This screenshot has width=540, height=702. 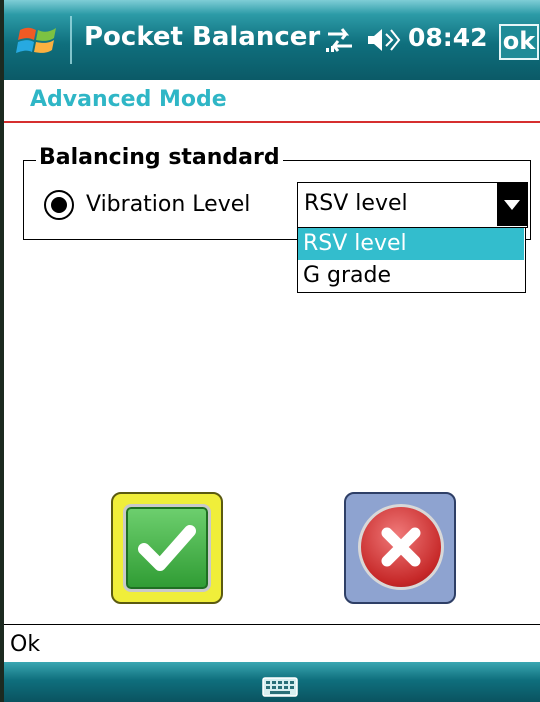 I want to click on app-title: Pocket Balancer, so click(x=202, y=37).